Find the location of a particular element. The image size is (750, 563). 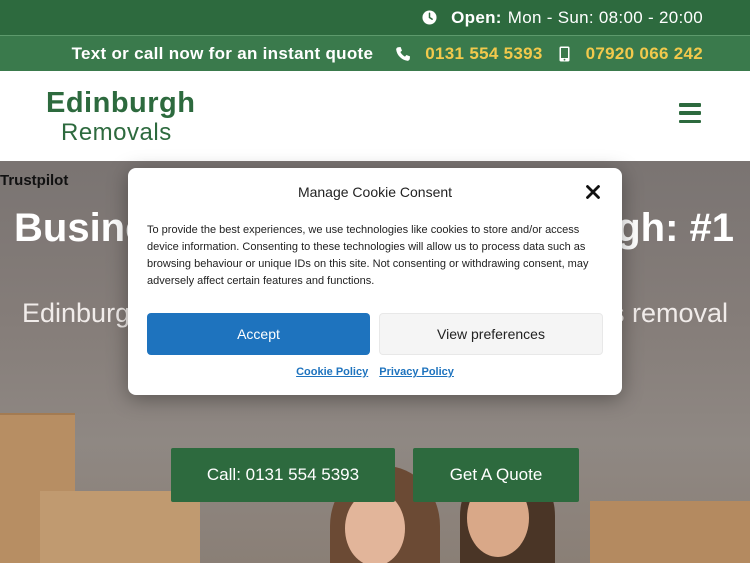

opening-hours-bar: Open: Mon - Sun: 08:00 - 20:00 is located at coordinates (375, 17).